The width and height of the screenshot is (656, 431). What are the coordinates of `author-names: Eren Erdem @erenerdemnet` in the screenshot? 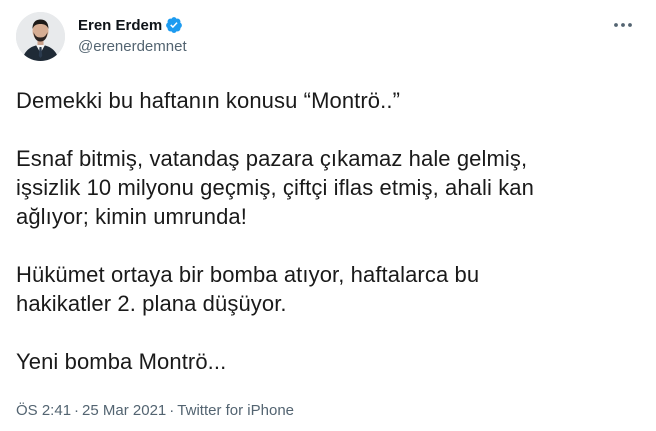 It's located at (132, 35).